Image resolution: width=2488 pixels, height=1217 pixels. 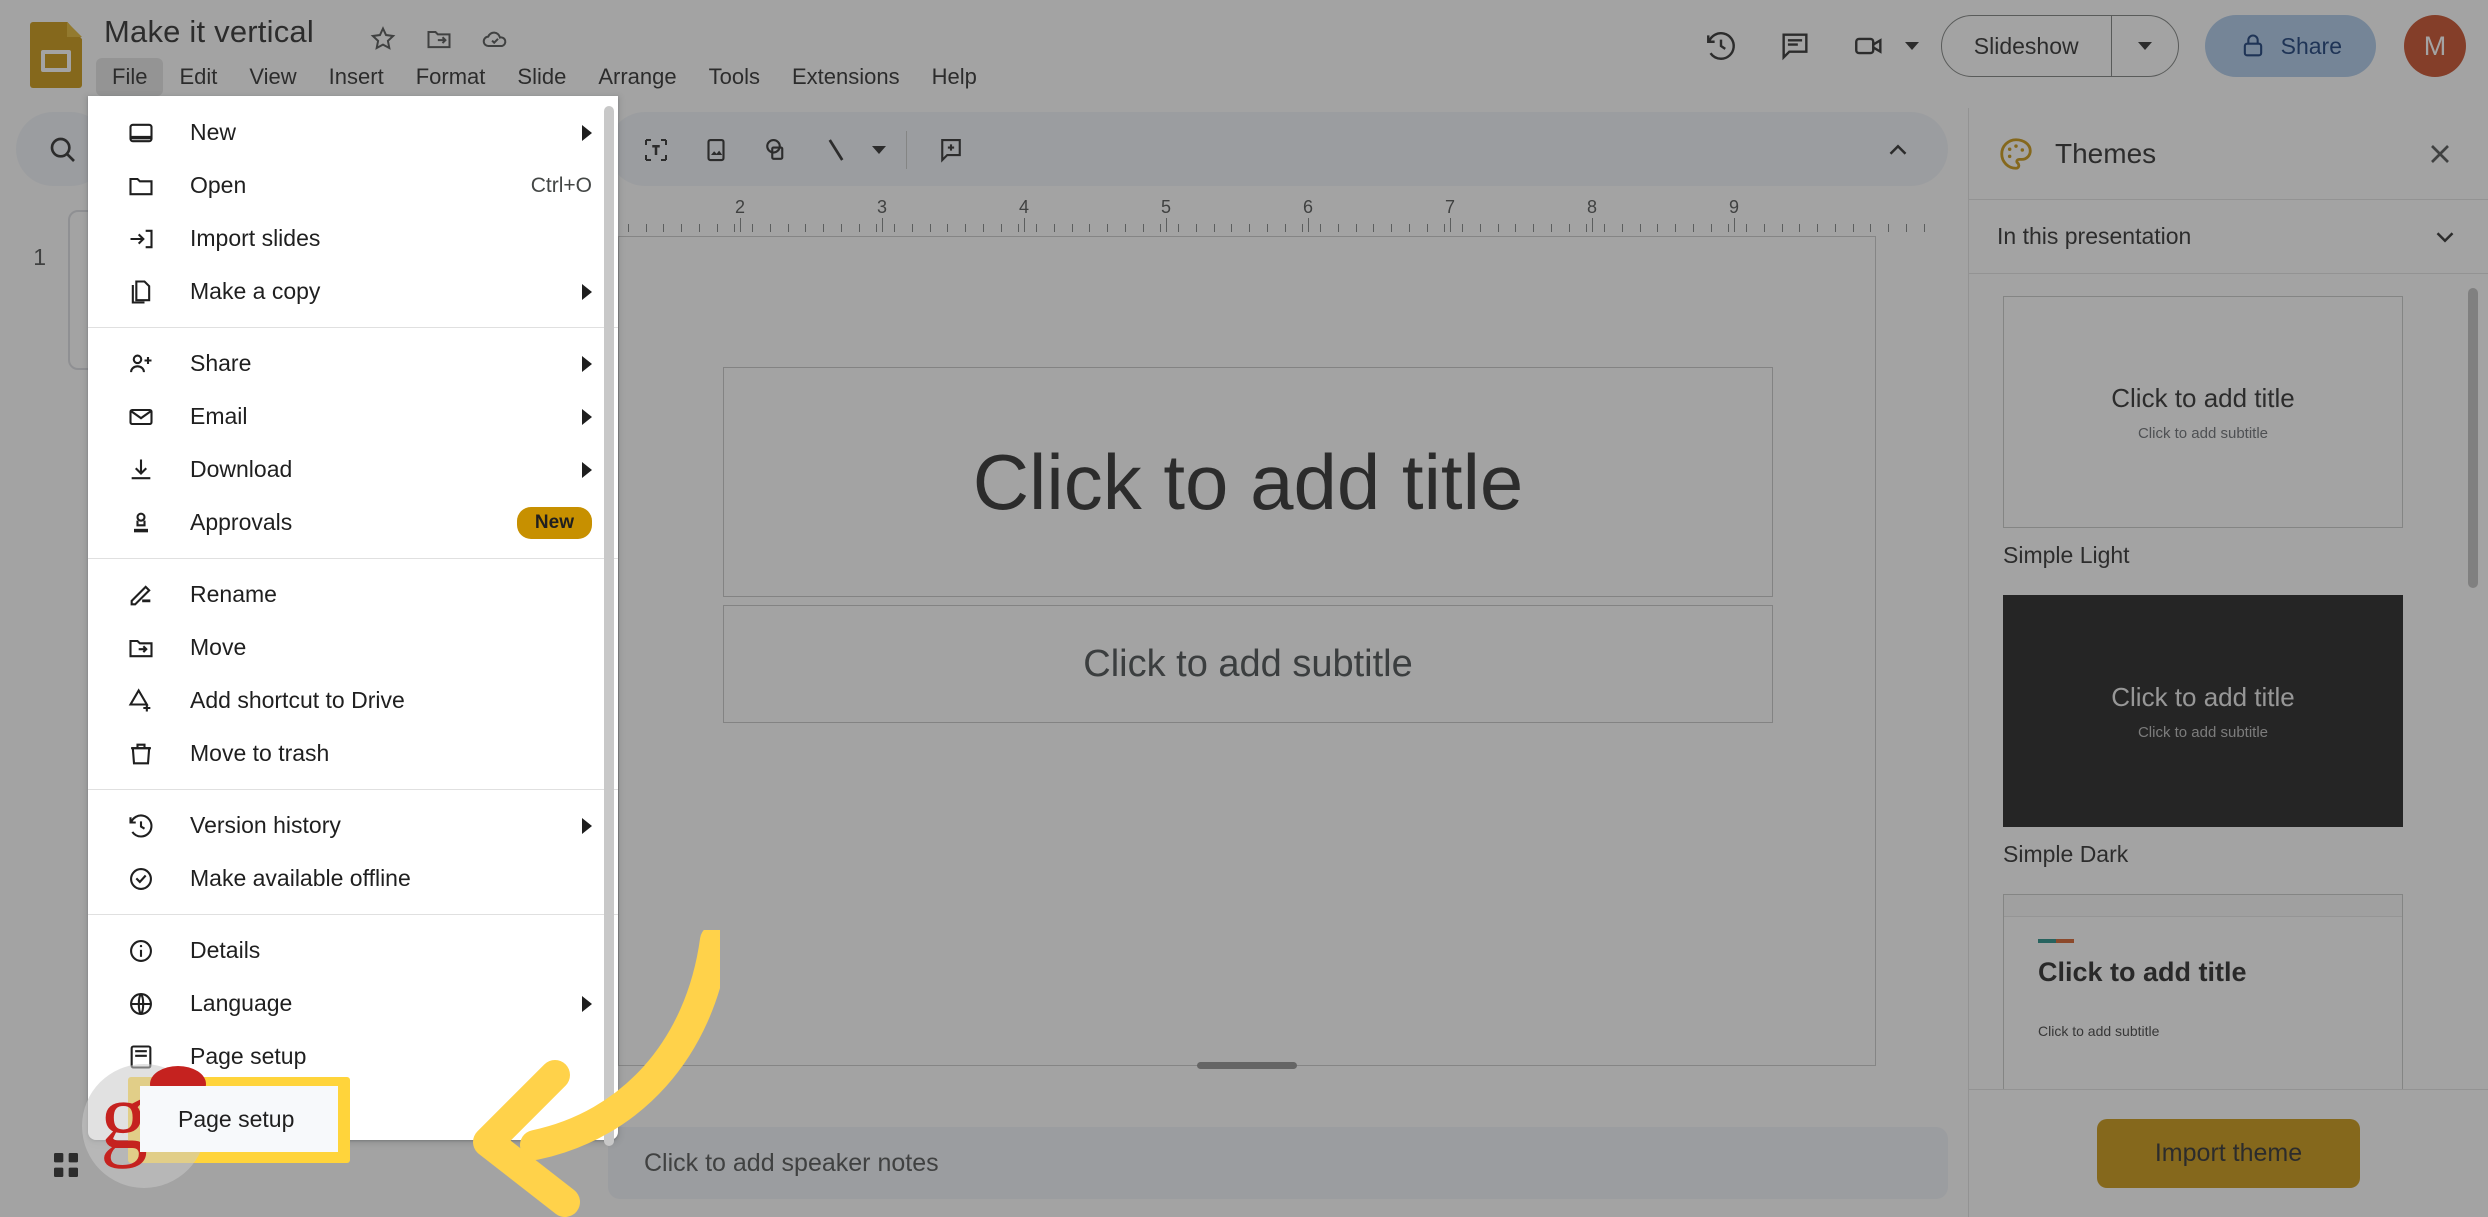 I want to click on menu-extensions: Extensions, so click(x=846, y=77).